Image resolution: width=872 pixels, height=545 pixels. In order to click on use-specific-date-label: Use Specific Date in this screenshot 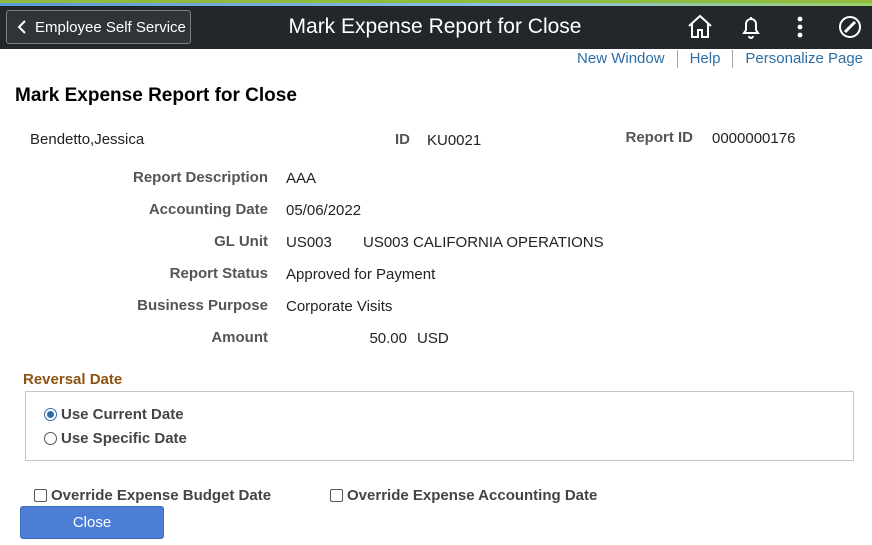, I will do `click(124, 438)`.